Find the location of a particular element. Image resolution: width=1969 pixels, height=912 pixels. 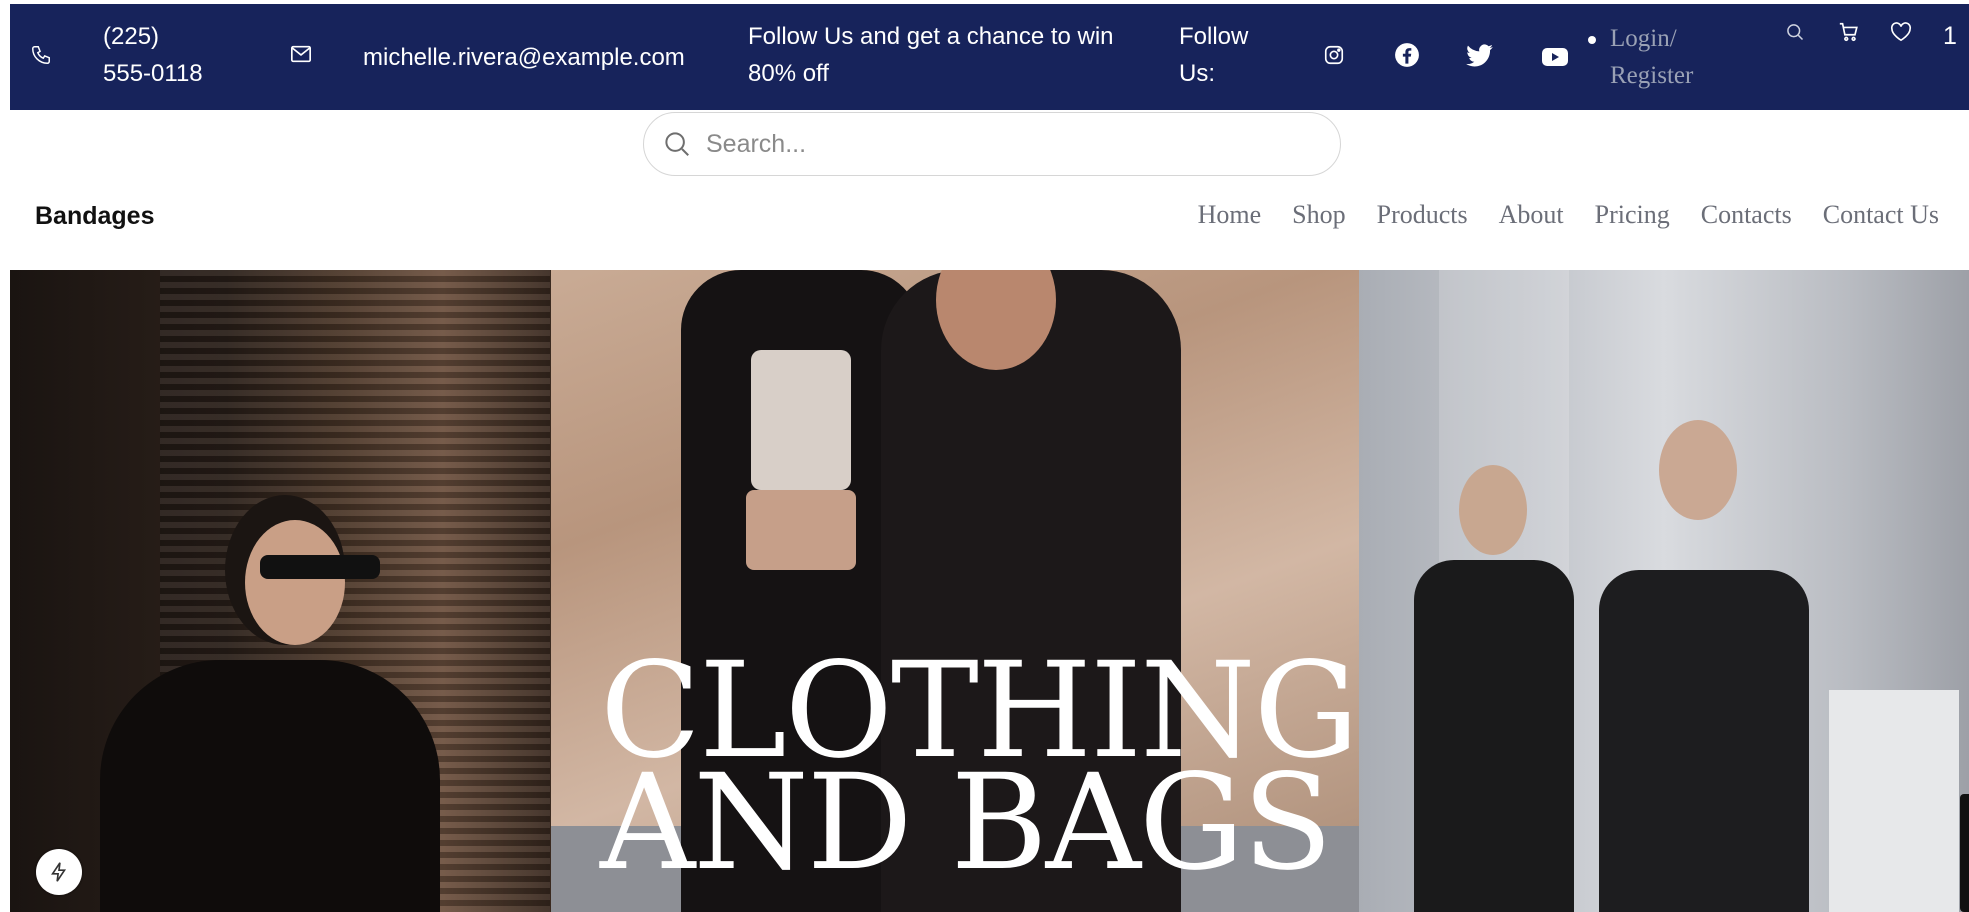

nav-contact-us: Contact Us is located at coordinates (1881, 215).